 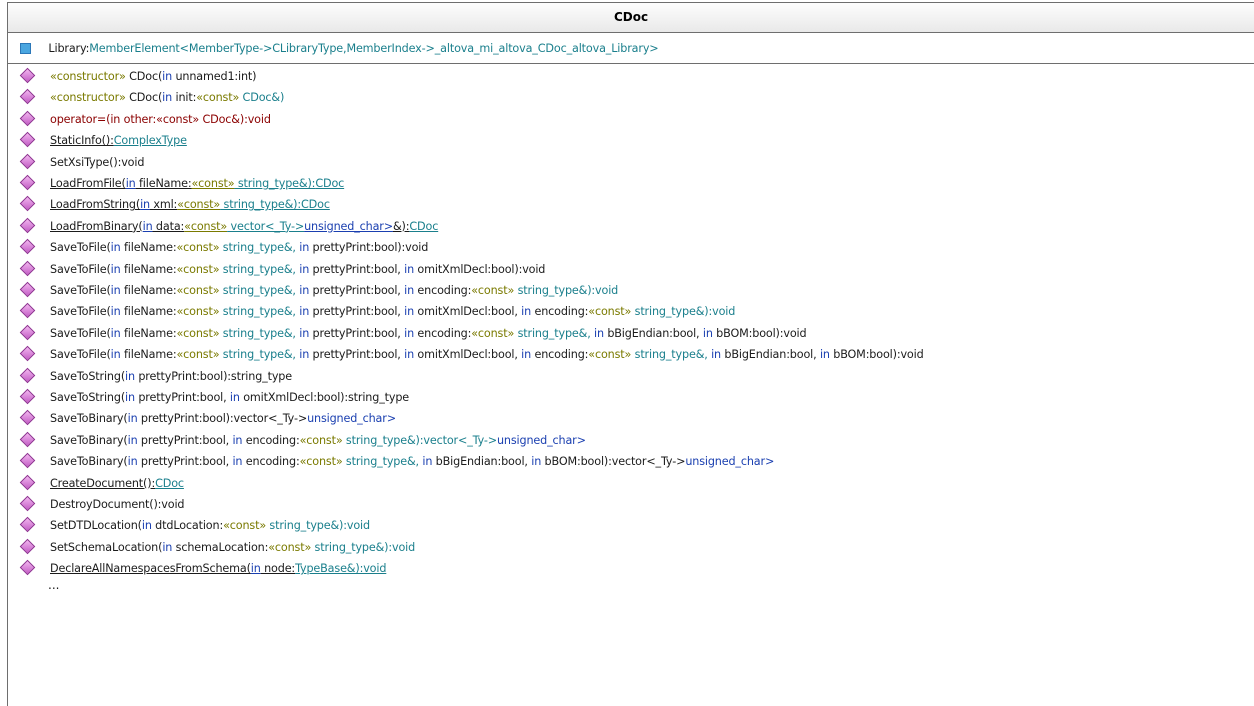 What do you see at coordinates (82, 141) in the screenshot?
I see `operation-text-part: StaticInfo():` at bounding box center [82, 141].